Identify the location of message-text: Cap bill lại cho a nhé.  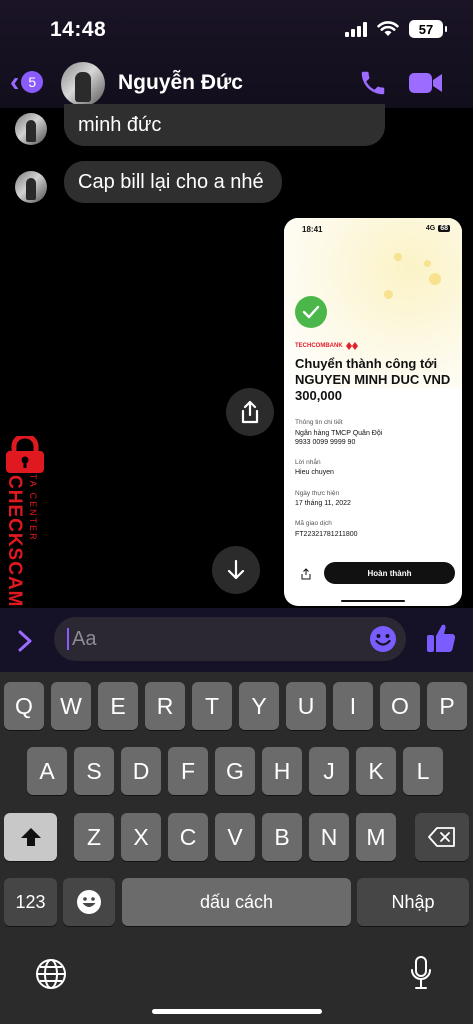
(171, 181).